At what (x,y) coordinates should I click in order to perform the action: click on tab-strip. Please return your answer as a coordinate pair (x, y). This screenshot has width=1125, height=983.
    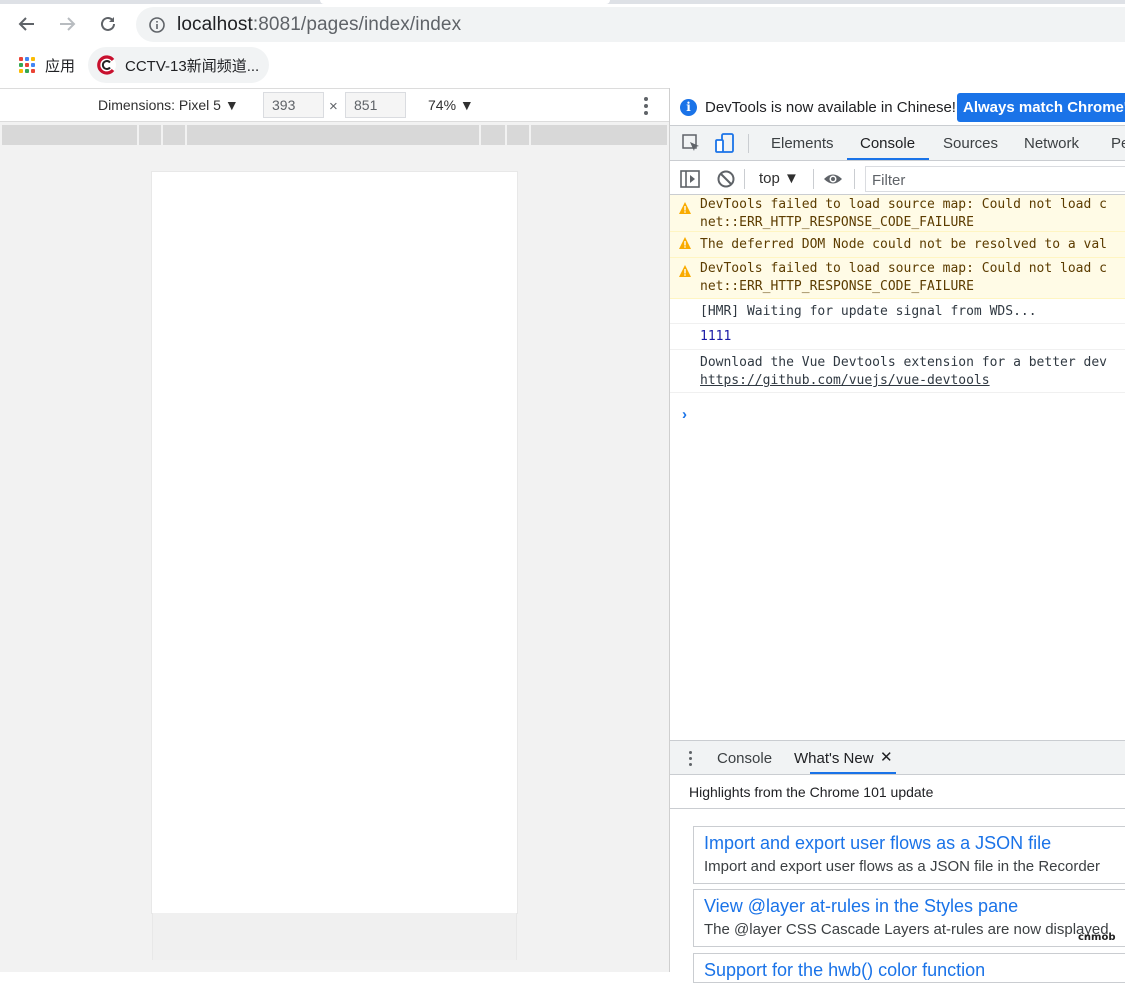
    Looking at the image, I should click on (562, 2).